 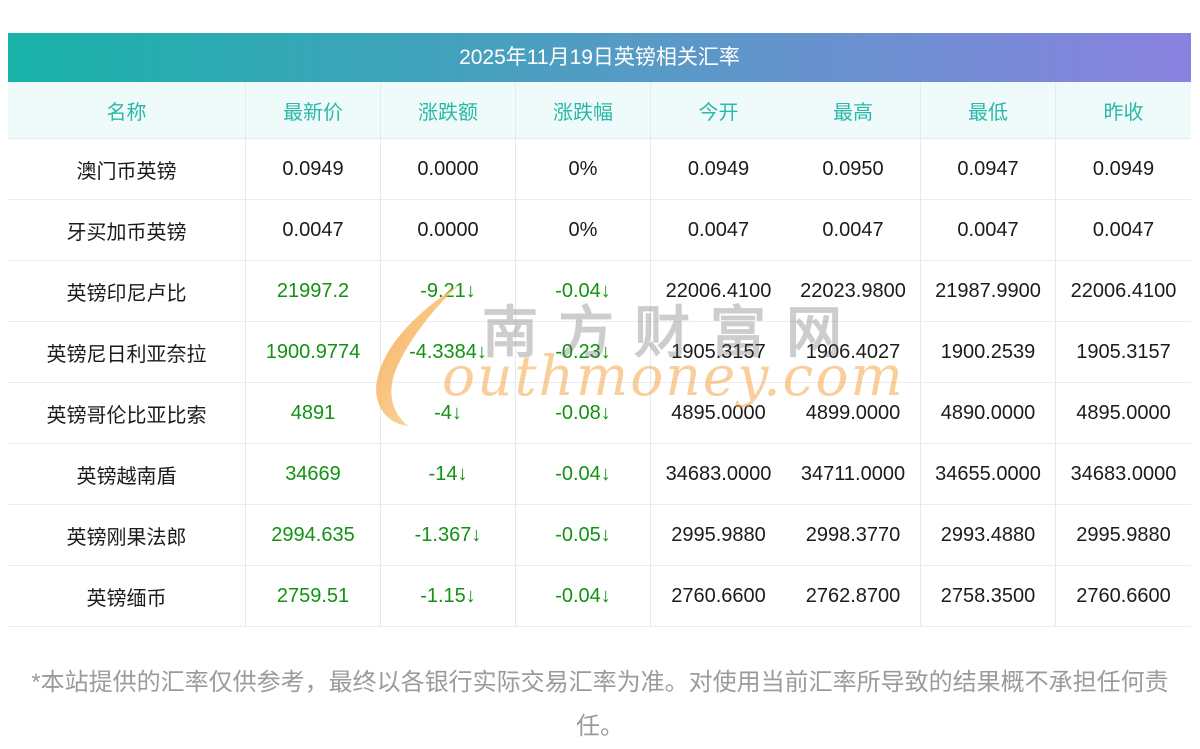 What do you see at coordinates (718, 351) in the screenshot?
I see `cell-open: 1905.3157` at bounding box center [718, 351].